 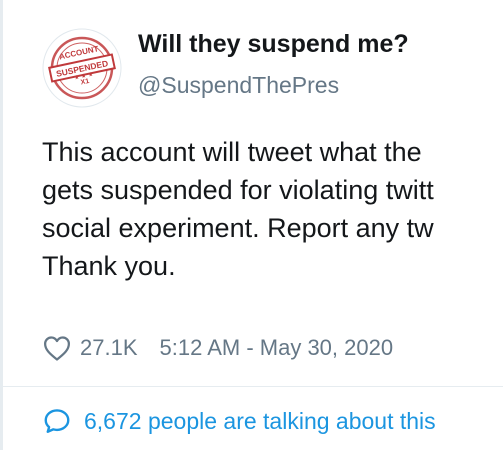 What do you see at coordinates (238, 228) in the screenshot?
I see `tweet-text-line: social experiment. Report any tw` at bounding box center [238, 228].